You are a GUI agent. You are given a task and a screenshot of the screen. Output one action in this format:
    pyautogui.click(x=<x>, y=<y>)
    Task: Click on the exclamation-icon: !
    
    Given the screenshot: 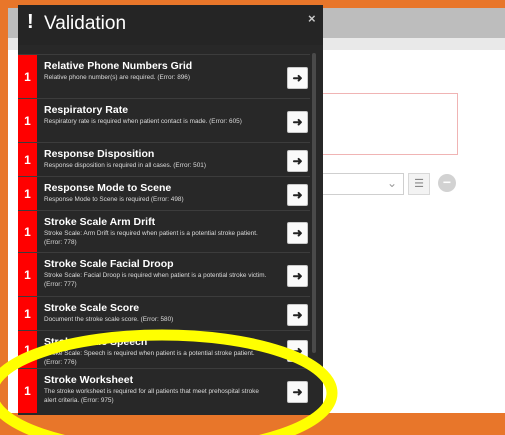 What is the action you would take?
    pyautogui.click(x=30, y=22)
    